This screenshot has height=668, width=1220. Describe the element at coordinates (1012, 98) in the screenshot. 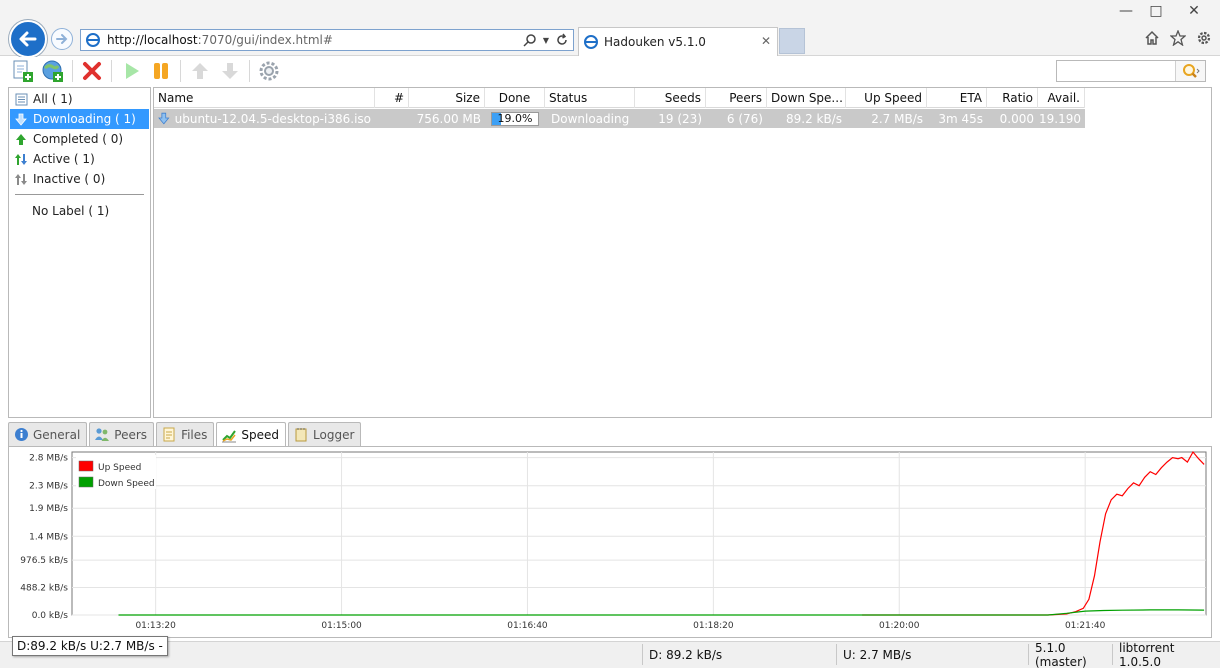

I see `column-header-ratio: Ratio` at that location.